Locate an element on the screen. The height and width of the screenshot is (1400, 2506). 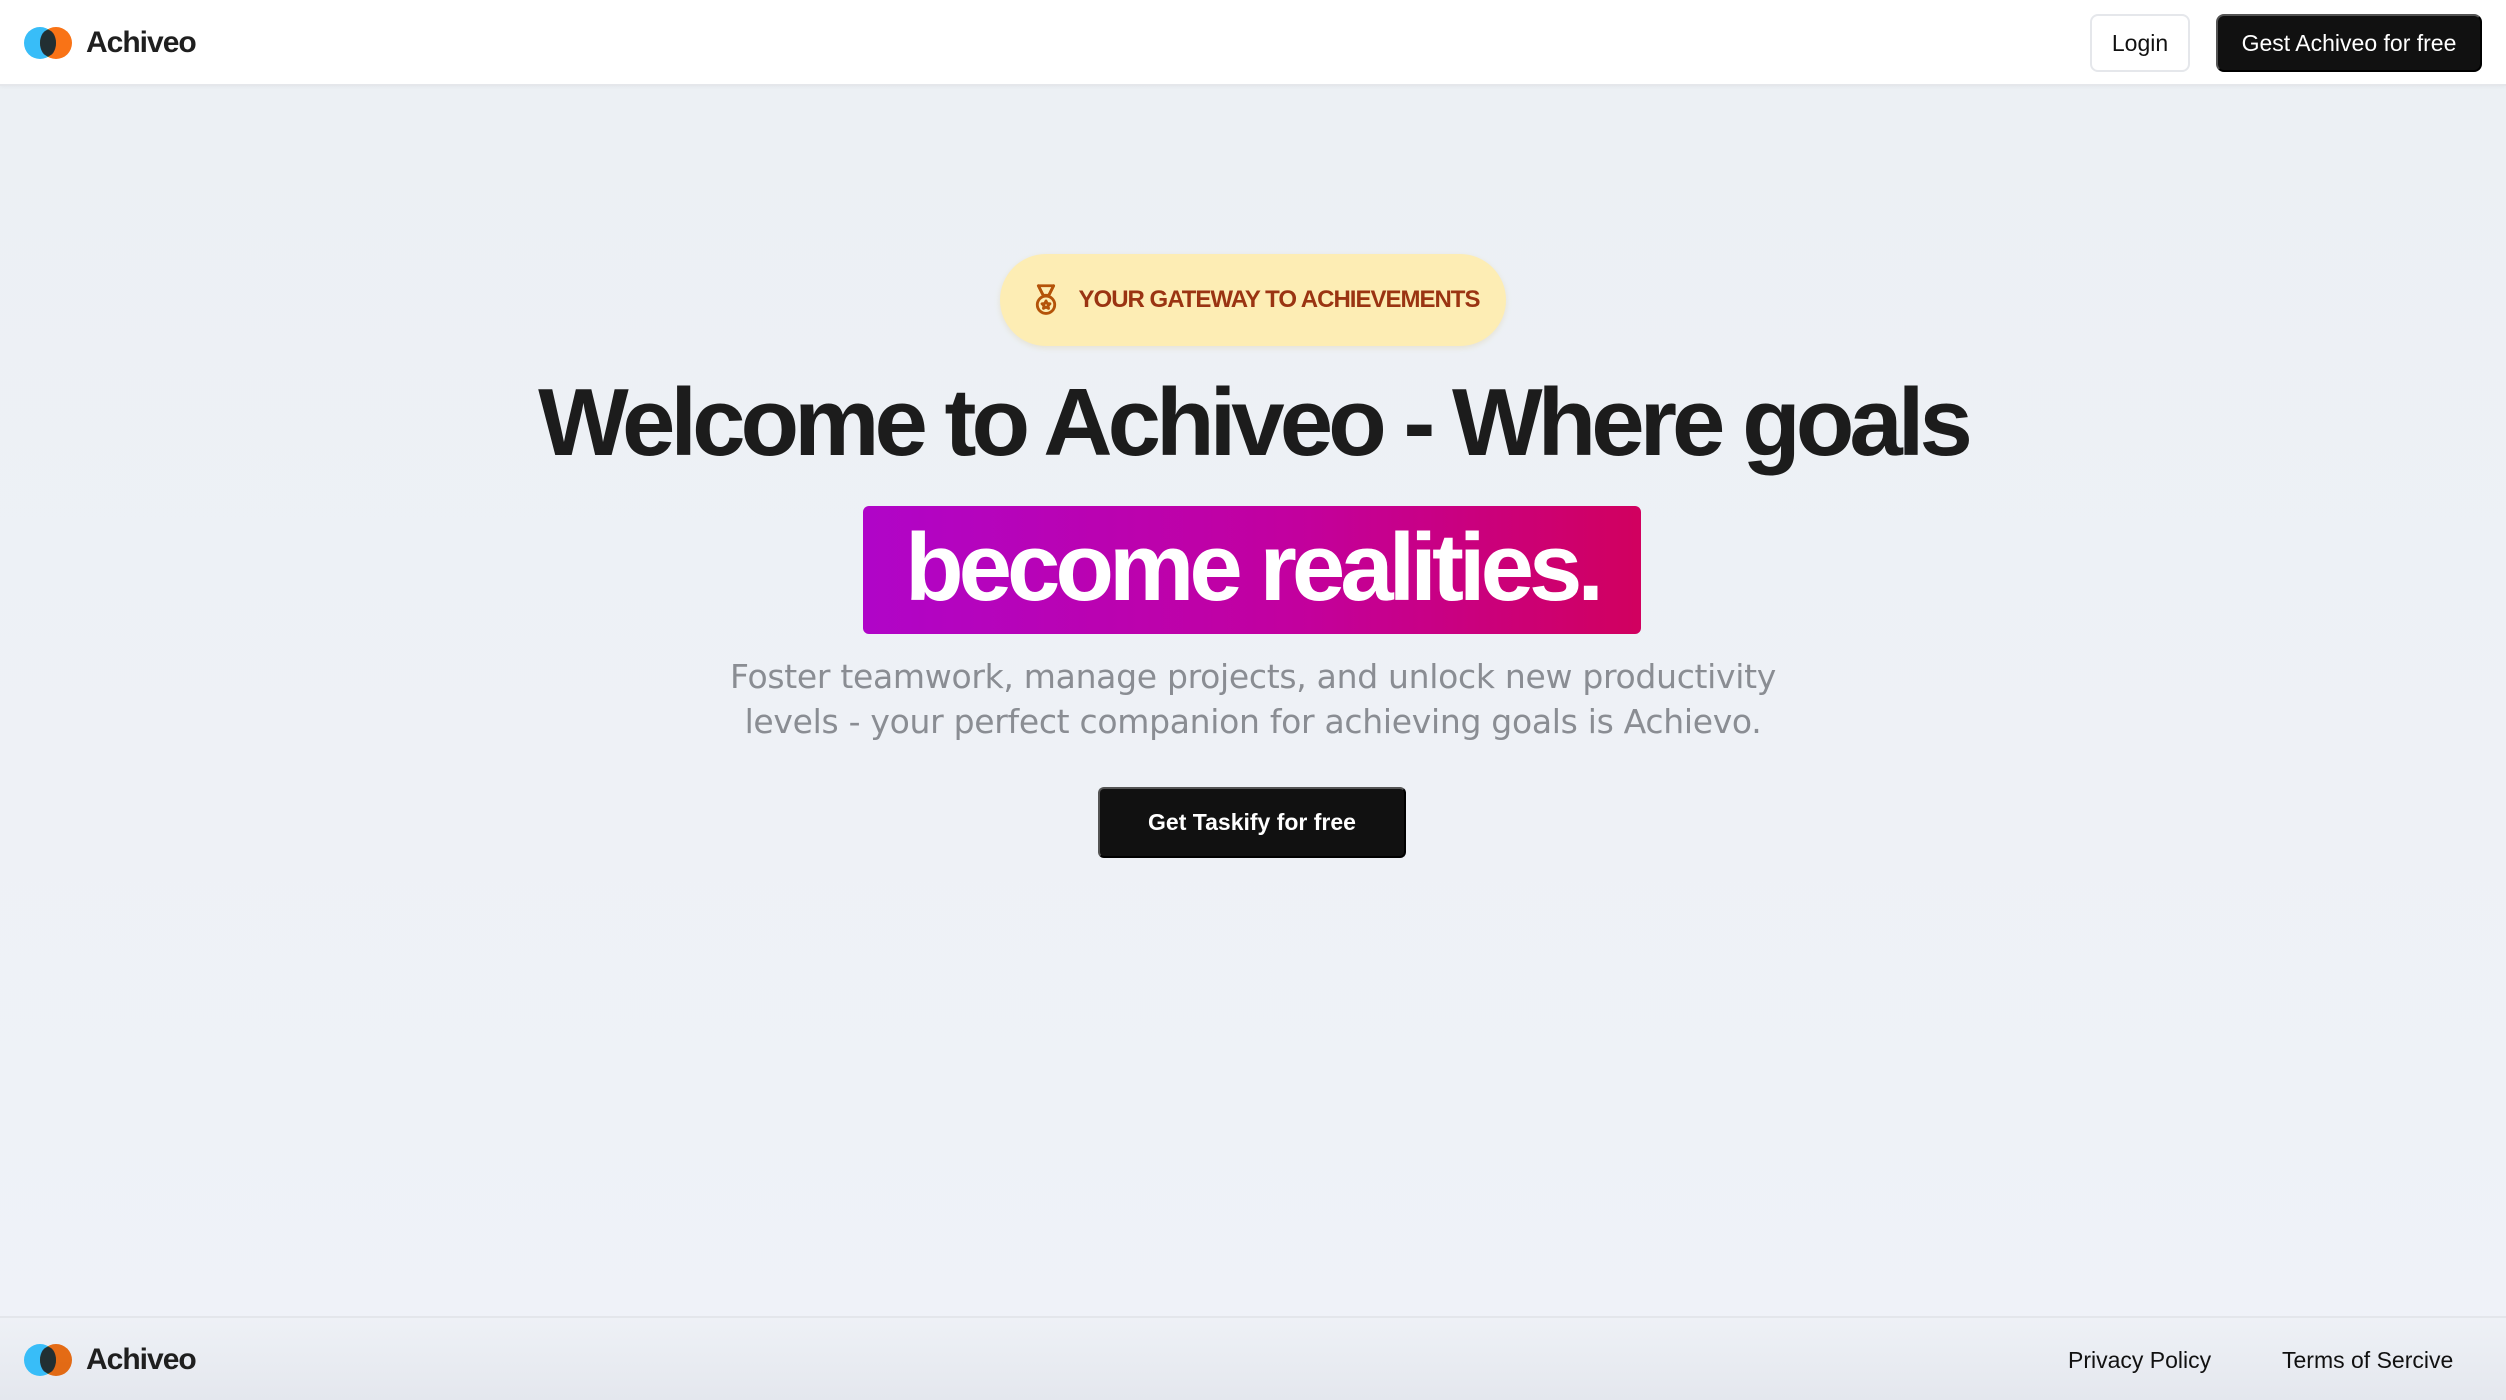
get-achiveo-button: Gest Achiveo for free is located at coordinates (2349, 43).